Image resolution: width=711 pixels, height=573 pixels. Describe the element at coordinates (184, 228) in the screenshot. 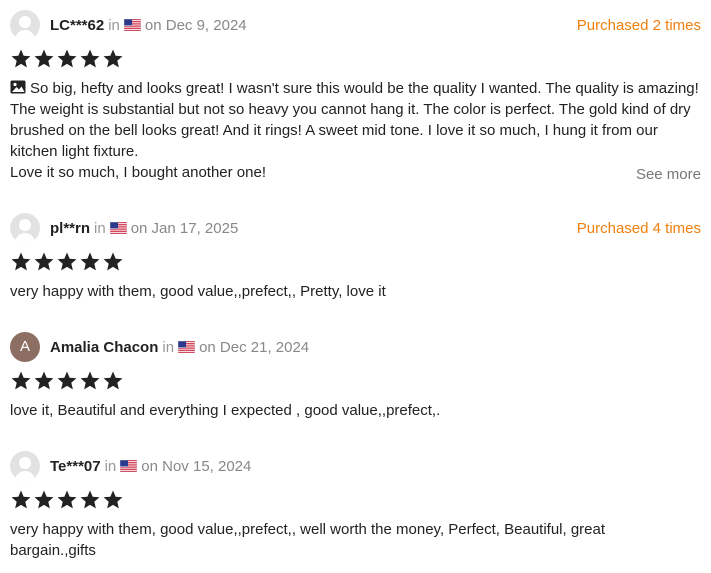

I see `review-date: on Jan 17, 2025` at that location.